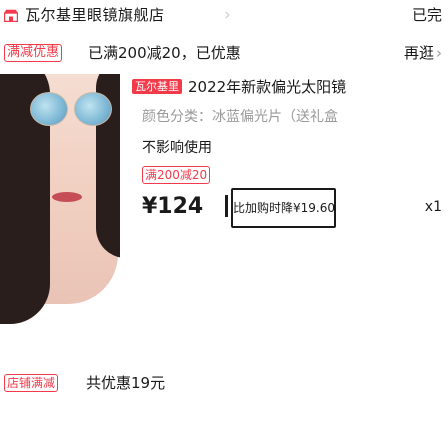 This screenshot has height=431, width=448. What do you see at coordinates (267, 87) in the screenshot?
I see `product-title-text: 2022年新款偏光太阳镜` at bounding box center [267, 87].